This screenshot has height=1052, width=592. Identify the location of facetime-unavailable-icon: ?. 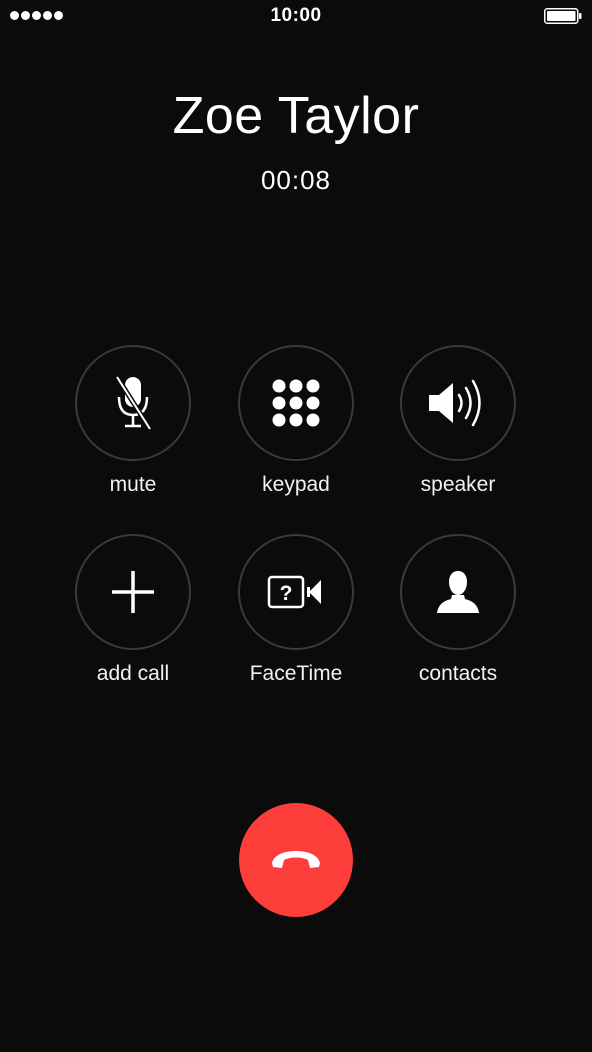
(294, 592).